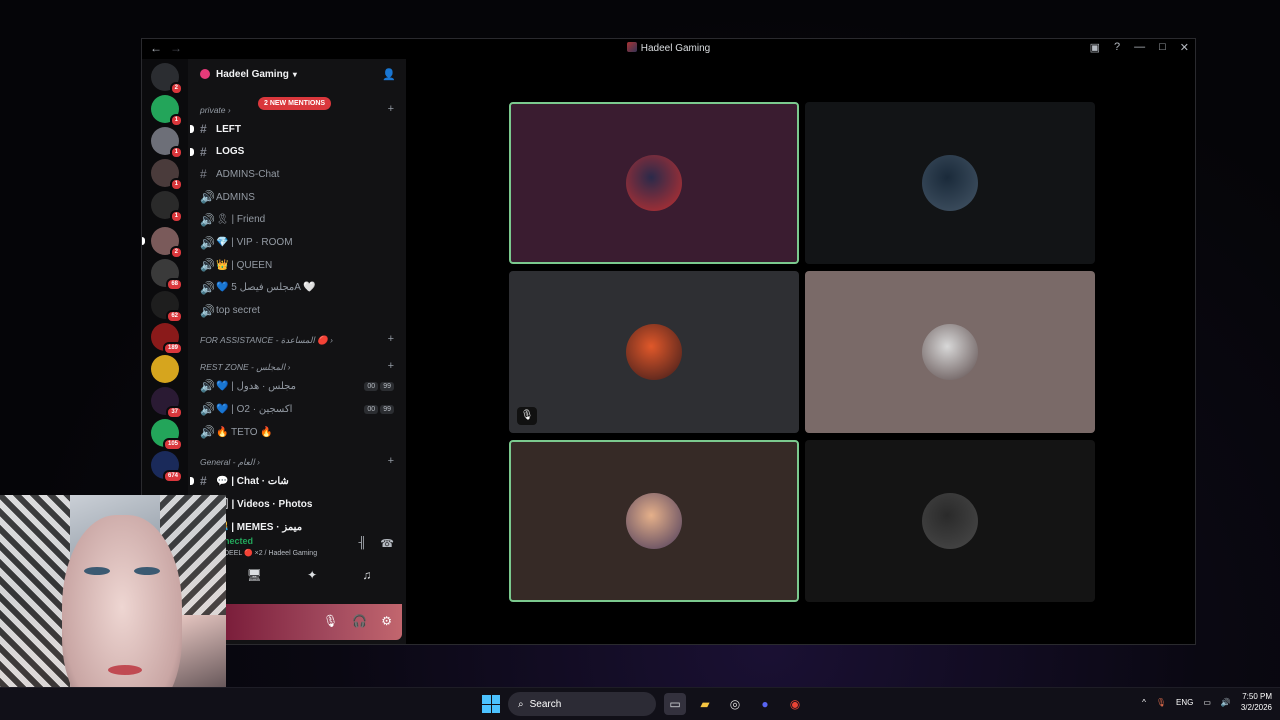  Describe the element at coordinates (167, 339) in the screenshot. I see `server-icon: 189` at that location.